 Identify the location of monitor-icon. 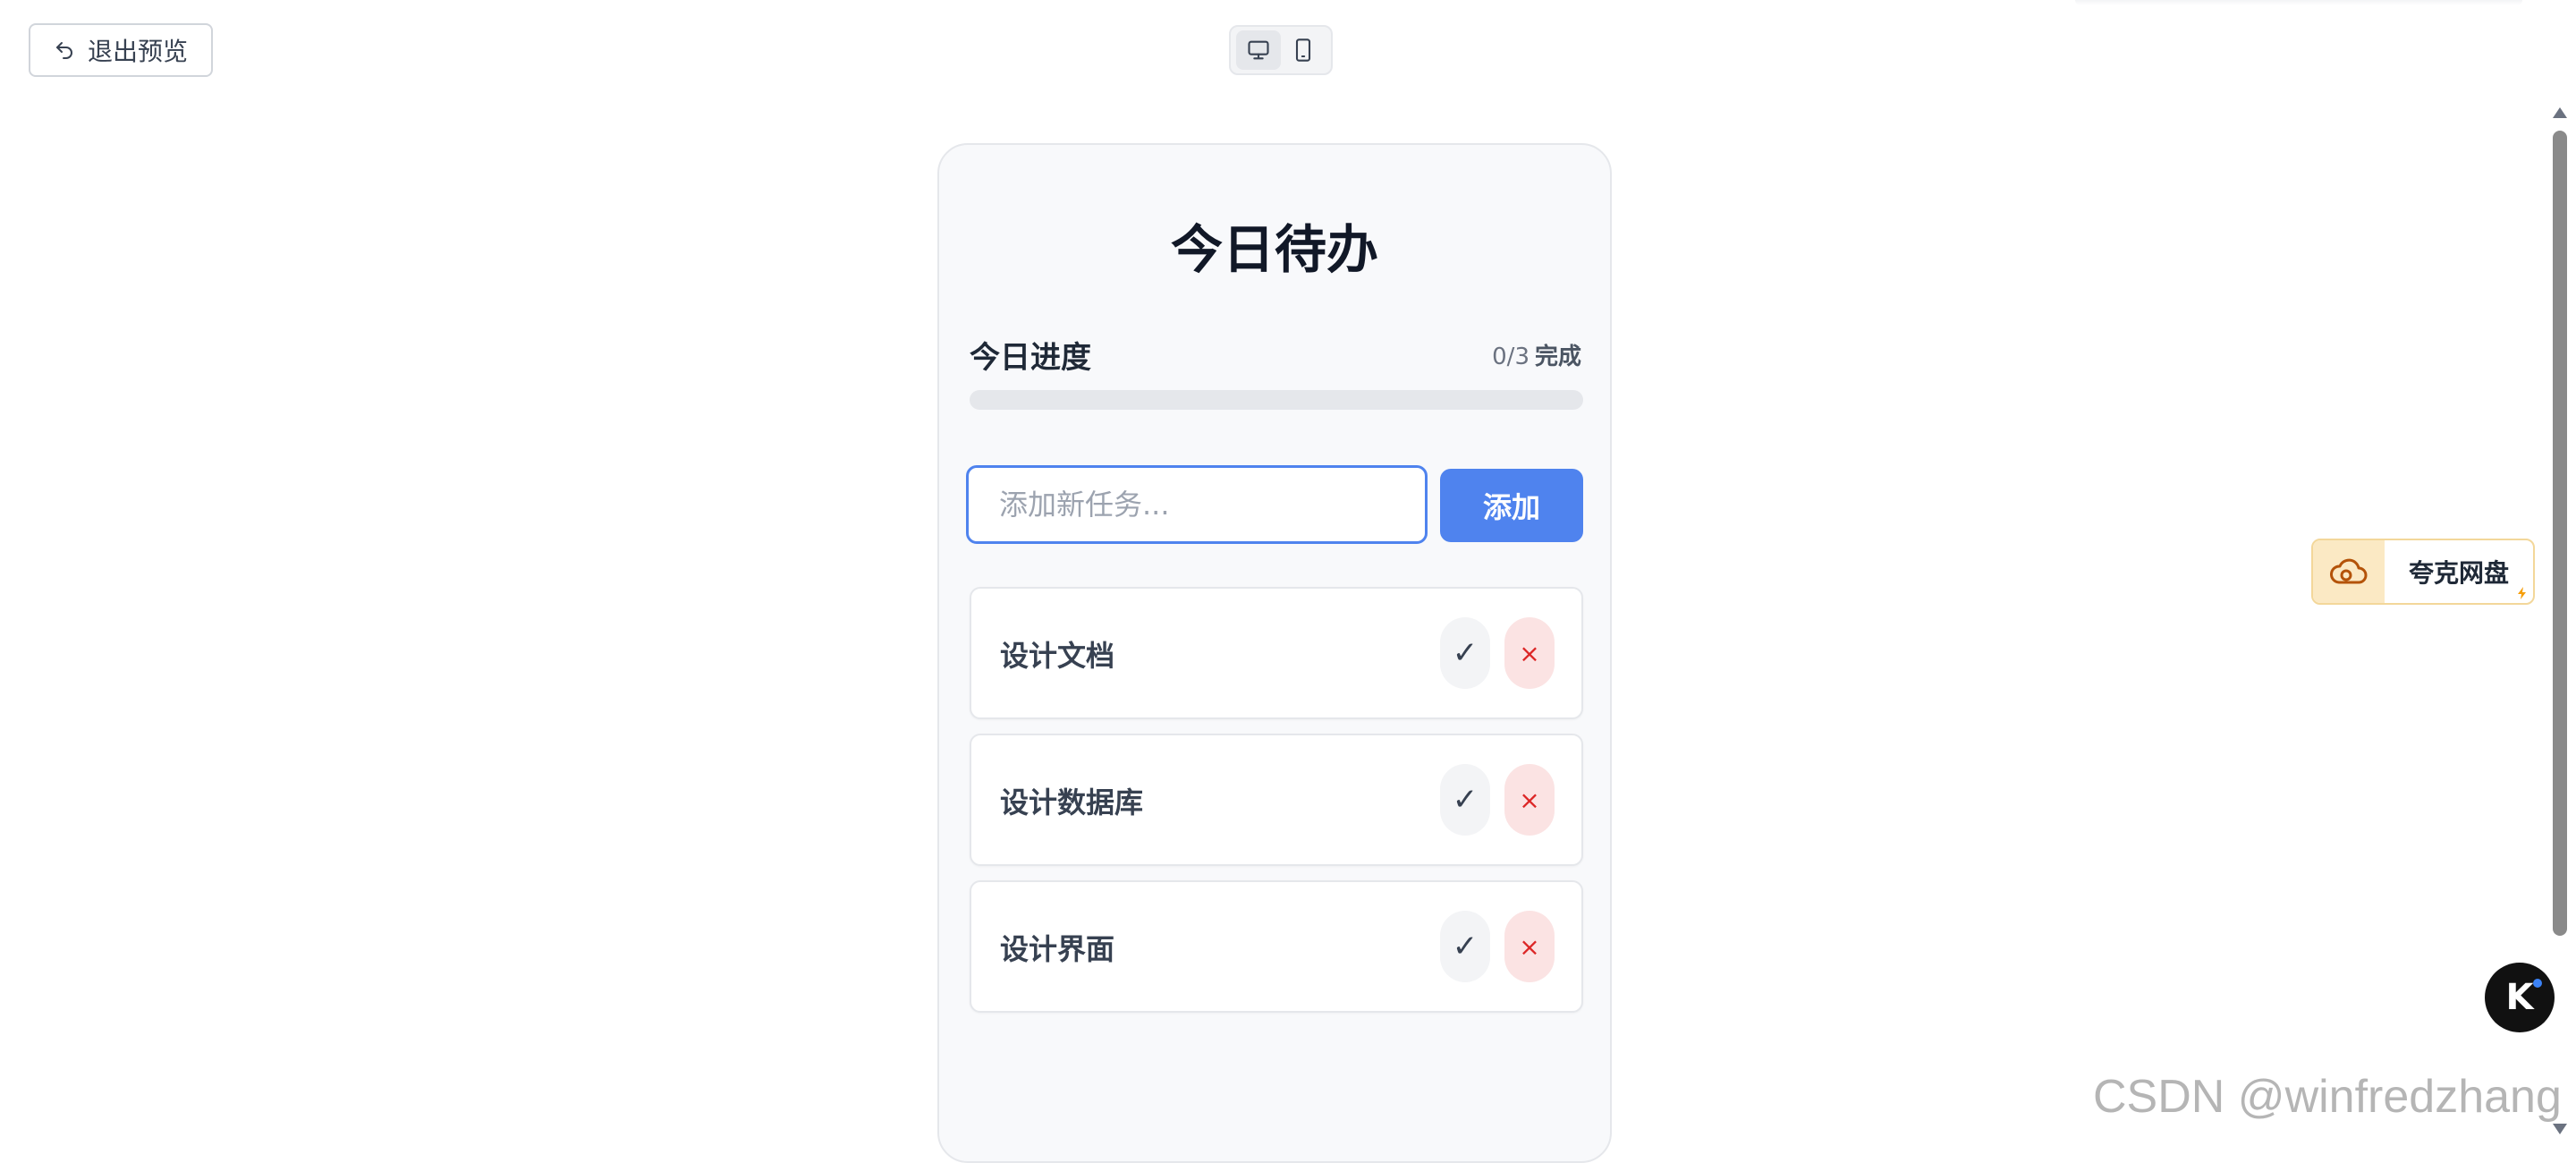
(1258, 50).